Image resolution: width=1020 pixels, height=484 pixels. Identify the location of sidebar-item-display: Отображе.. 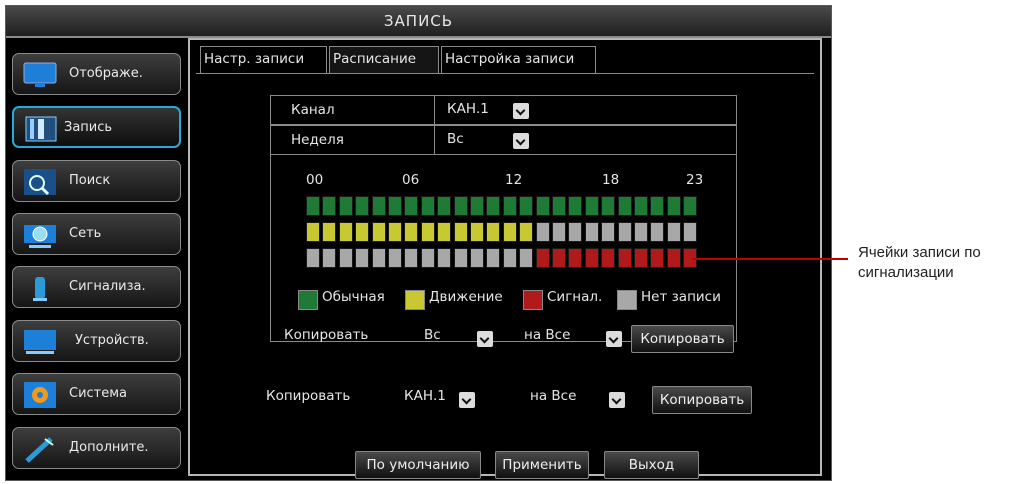
(96, 74).